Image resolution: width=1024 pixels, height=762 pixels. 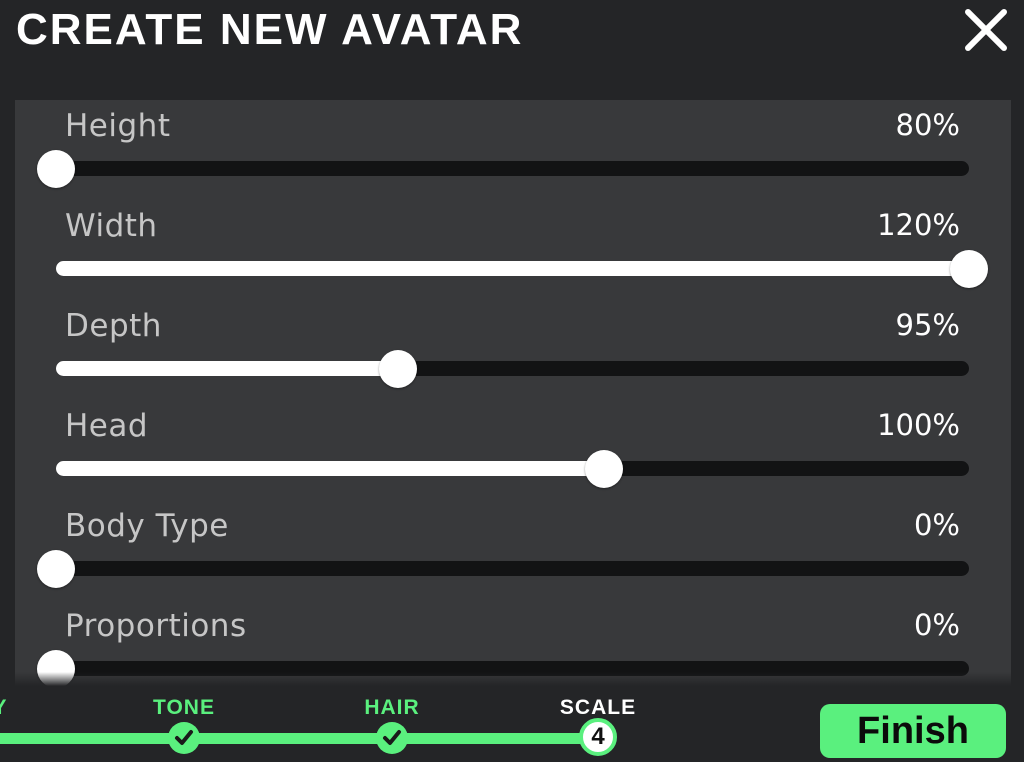 I want to click on slider-value: 100%, so click(x=918, y=425).